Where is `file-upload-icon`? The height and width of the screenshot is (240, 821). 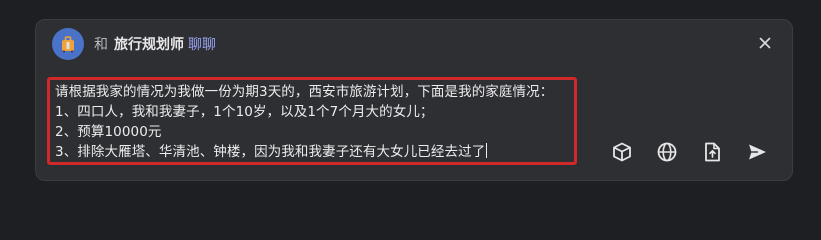 file-upload-icon is located at coordinates (712, 152).